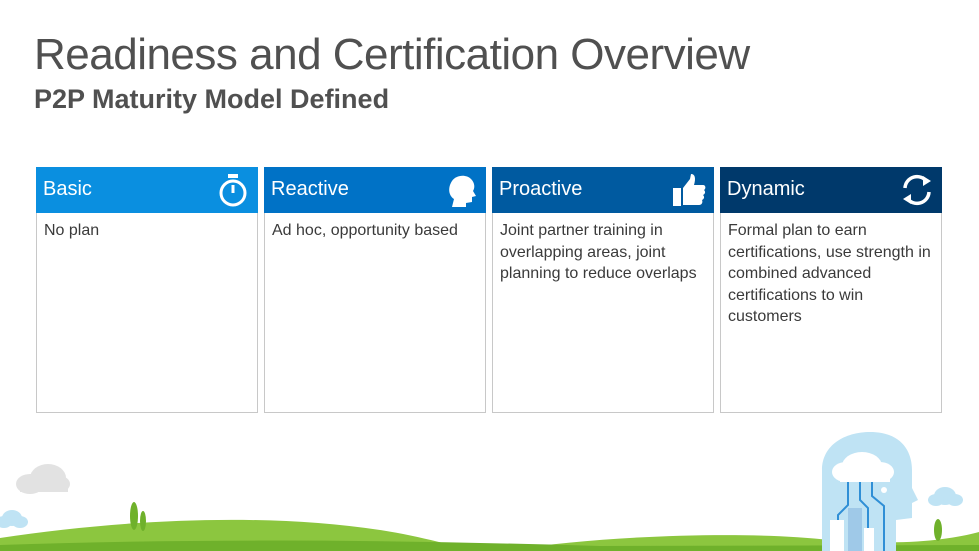  Describe the element at coordinates (365, 230) in the screenshot. I see `card-description-reactive: Ad hoc, opportunity based` at that location.